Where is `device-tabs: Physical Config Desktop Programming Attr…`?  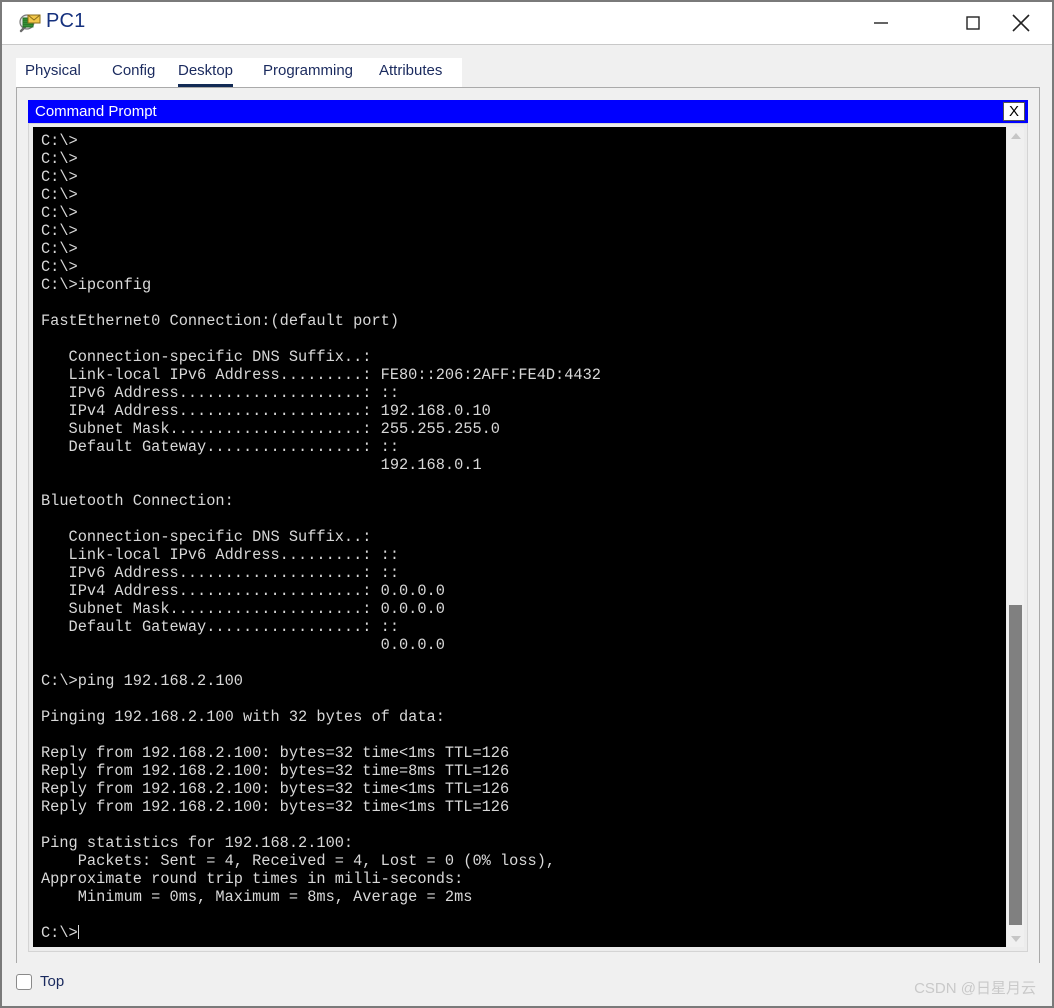 device-tabs: Physical Config Desktop Programming Attr… is located at coordinates (239, 72).